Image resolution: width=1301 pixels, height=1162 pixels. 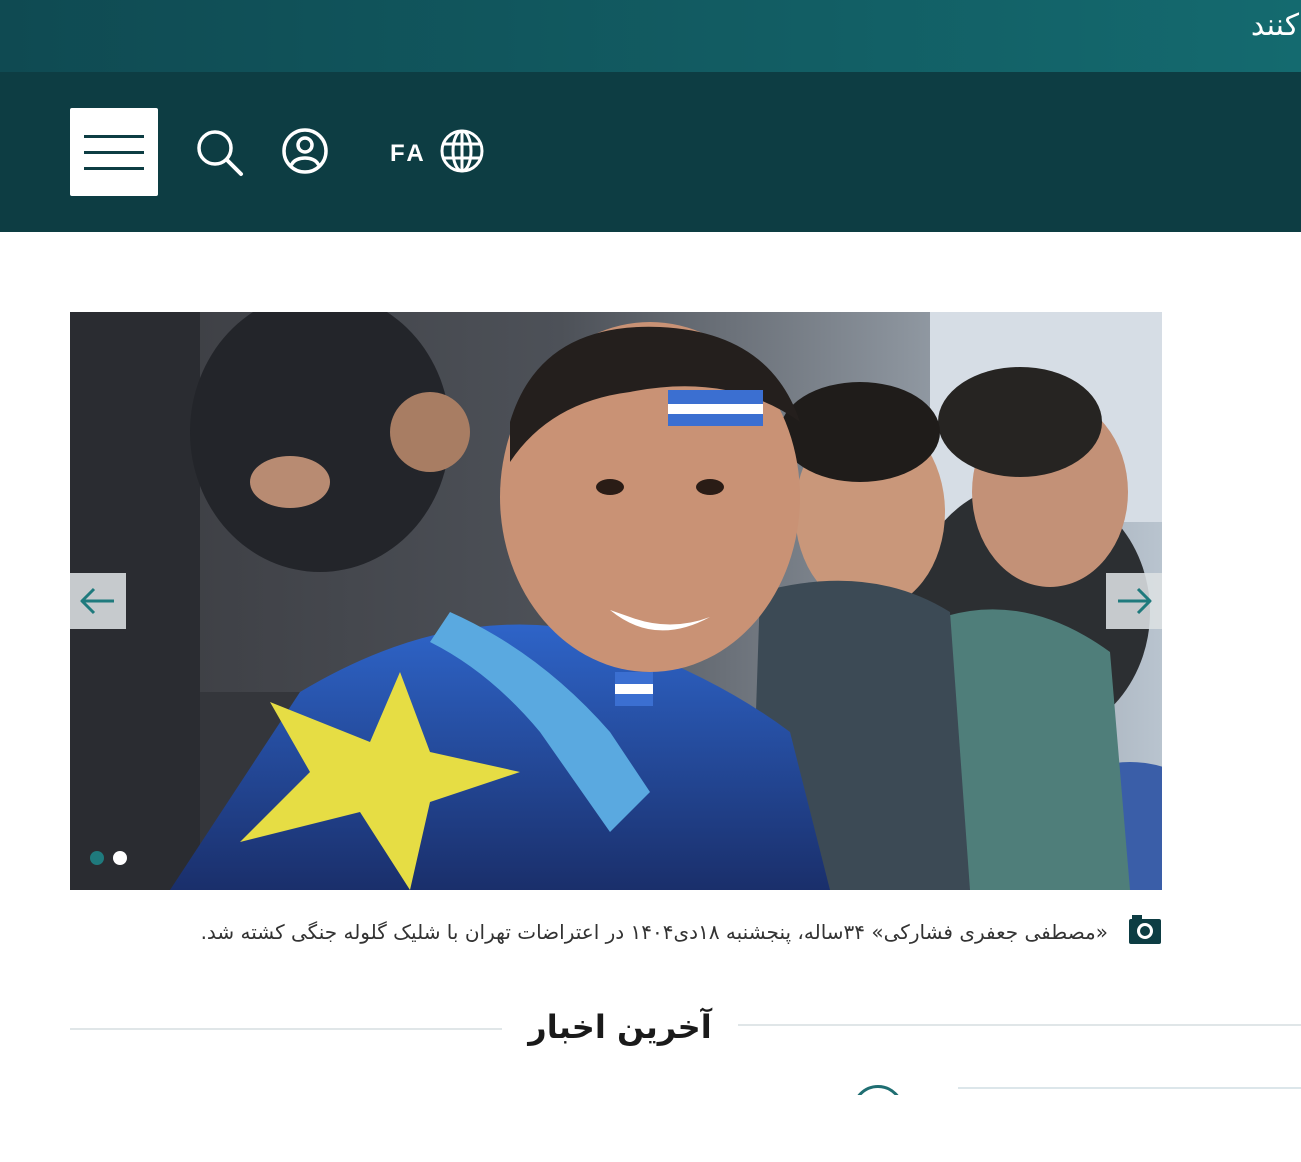 I want to click on arrow-left-icon, so click(x=97, y=601).